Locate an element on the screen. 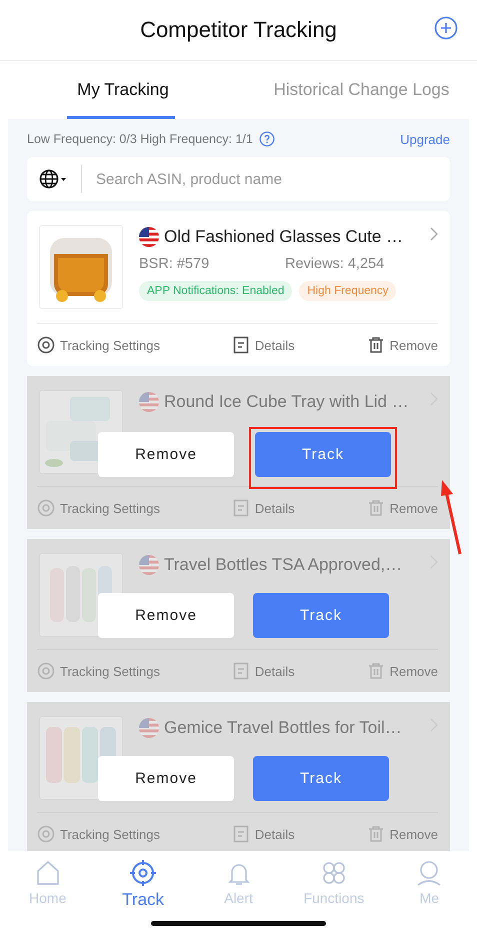 The height and width of the screenshot is (943, 477). search-field: Search ASIN, product name is located at coordinates (266, 179).